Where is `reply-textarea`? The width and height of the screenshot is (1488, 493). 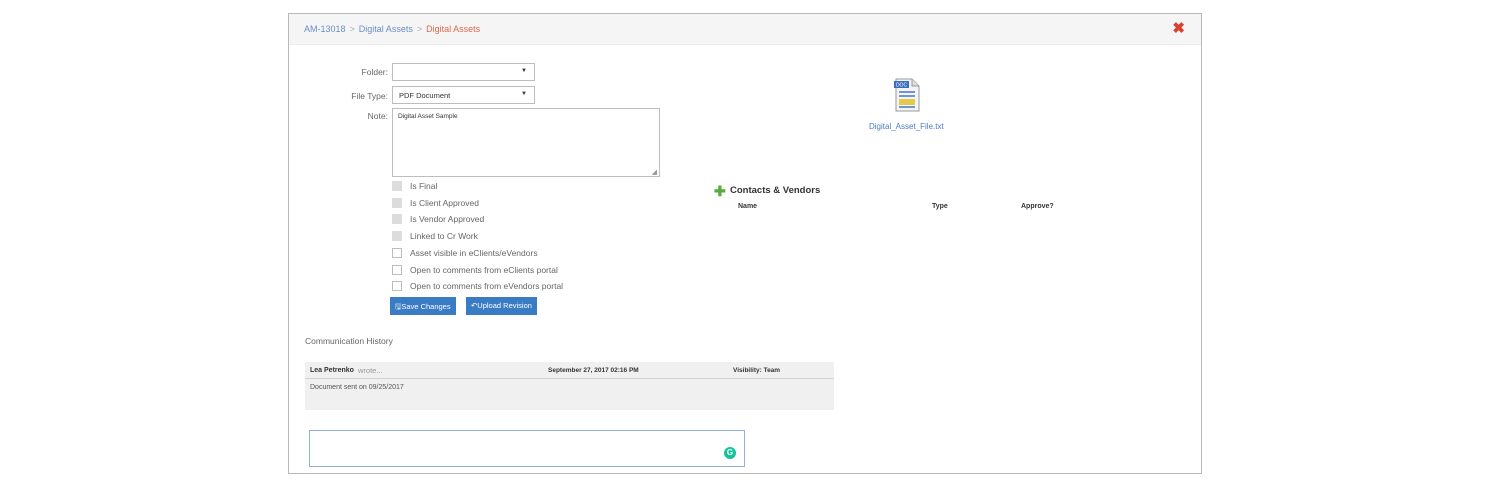
reply-textarea is located at coordinates (527, 448).